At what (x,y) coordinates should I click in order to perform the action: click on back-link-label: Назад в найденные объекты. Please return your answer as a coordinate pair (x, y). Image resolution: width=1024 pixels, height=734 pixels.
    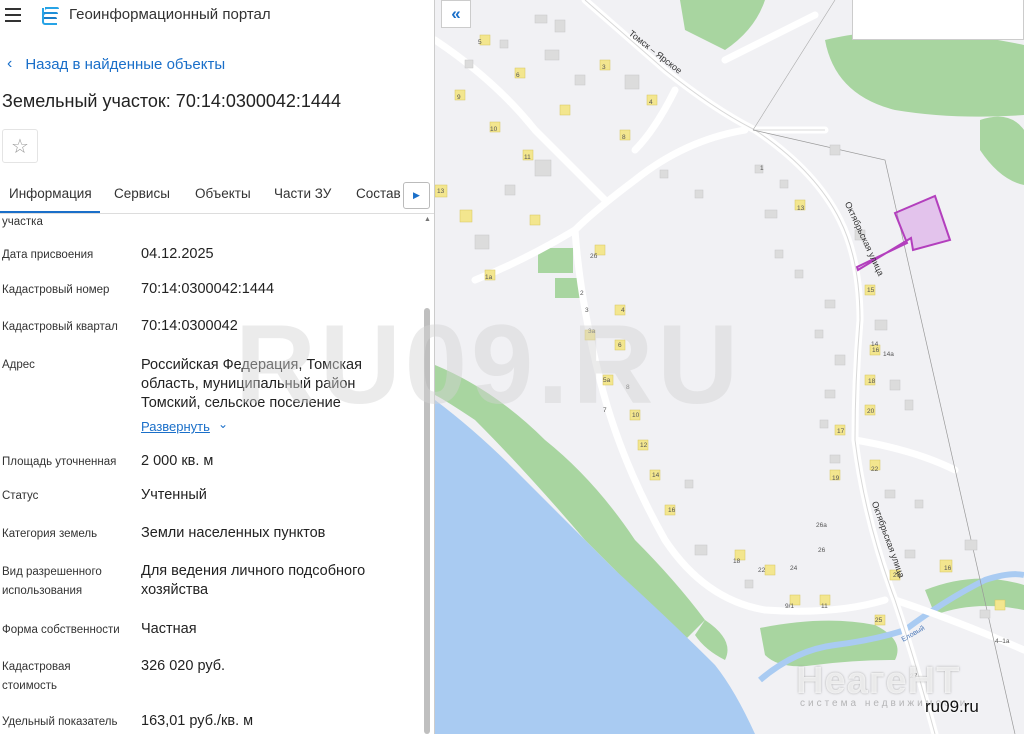
    Looking at the image, I should click on (125, 64).